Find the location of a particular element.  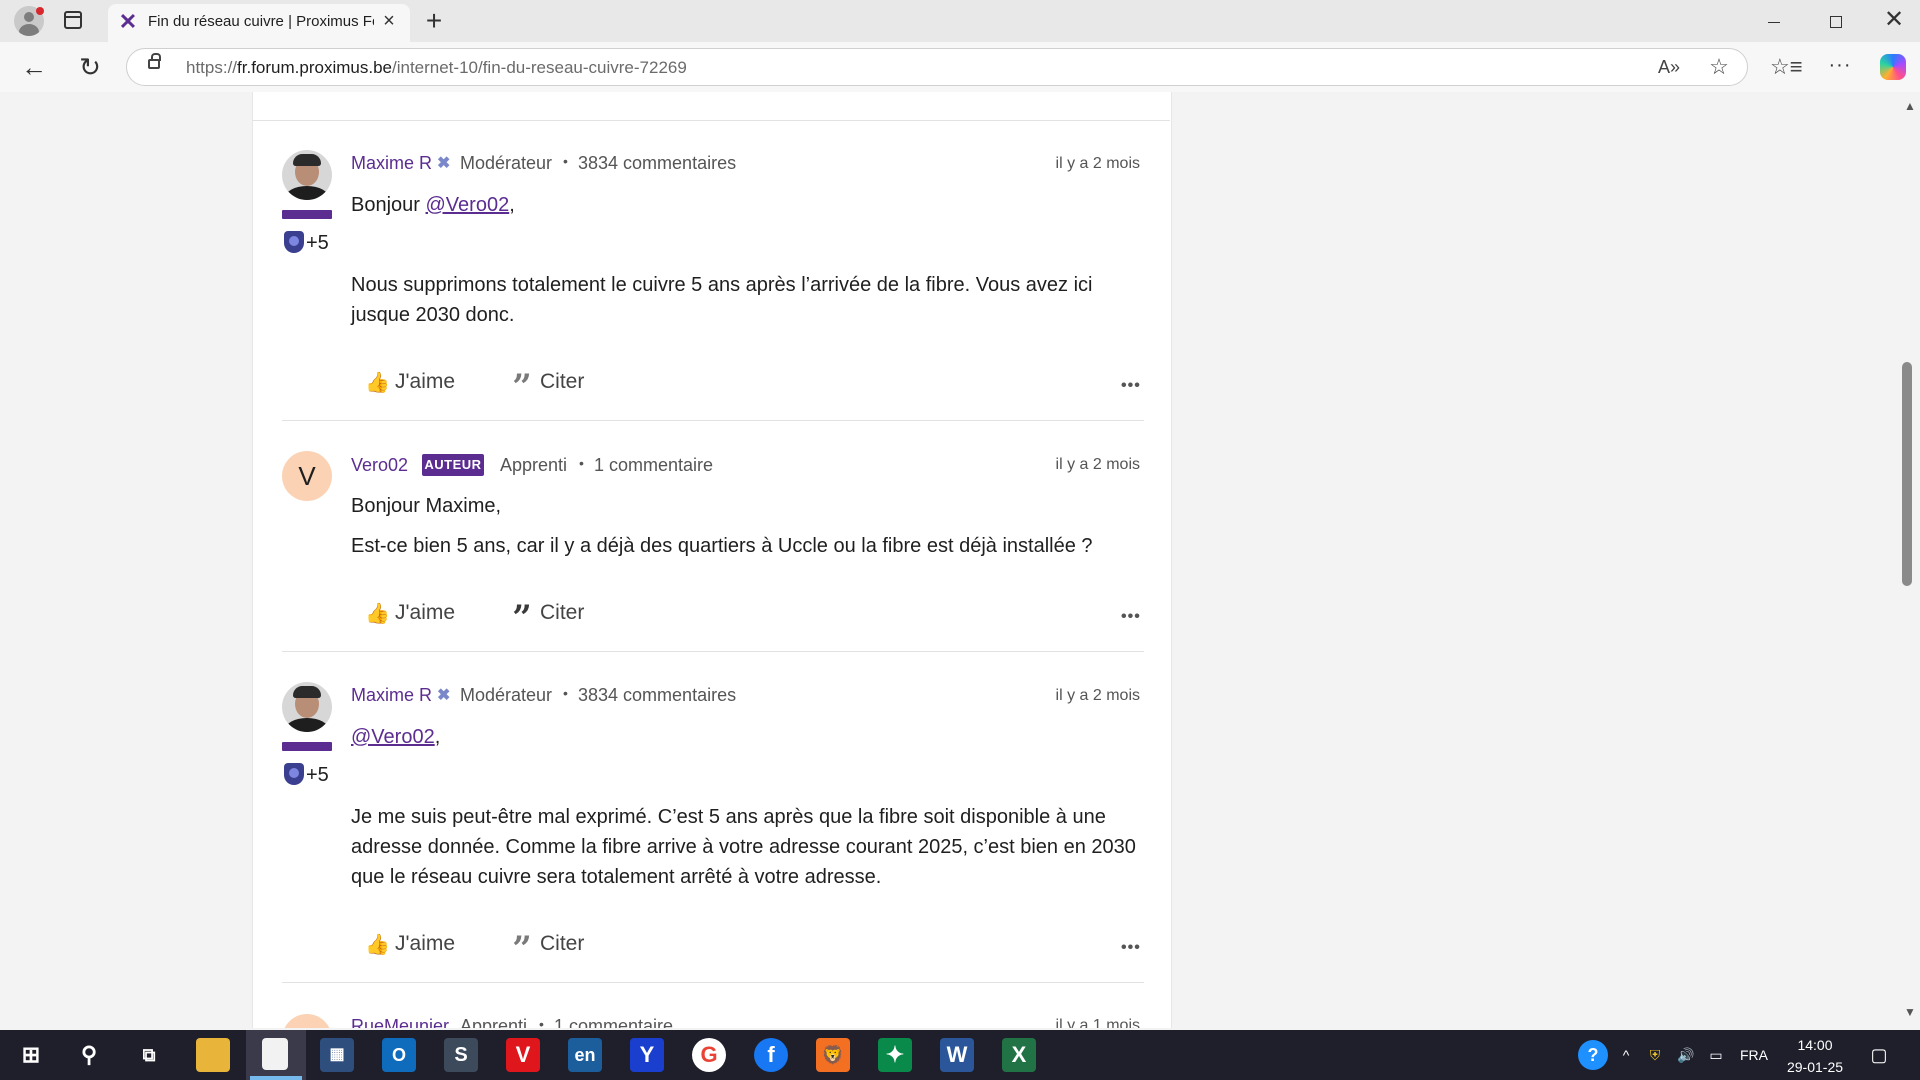

maximize-icon is located at coordinates (1836, 22).